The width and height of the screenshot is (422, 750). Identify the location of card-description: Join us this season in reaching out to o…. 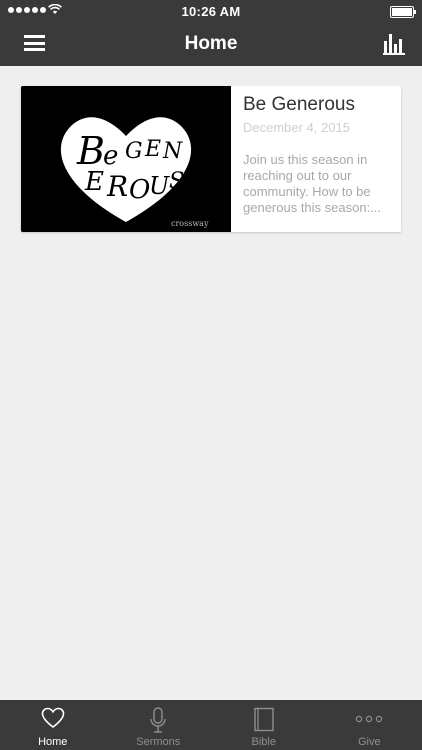
(312, 183).